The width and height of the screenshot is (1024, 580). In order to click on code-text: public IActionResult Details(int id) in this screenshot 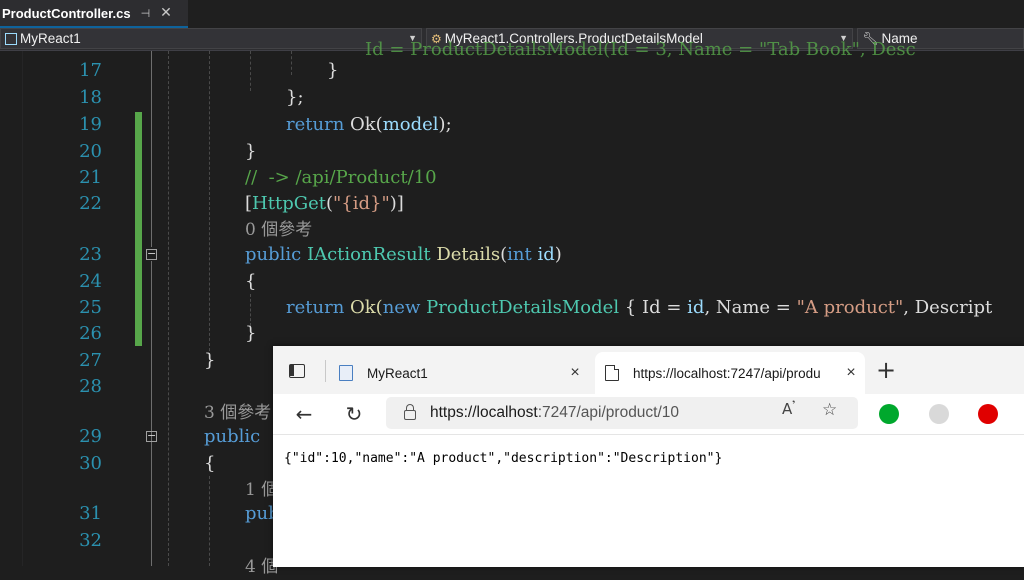, I will do `click(403, 254)`.